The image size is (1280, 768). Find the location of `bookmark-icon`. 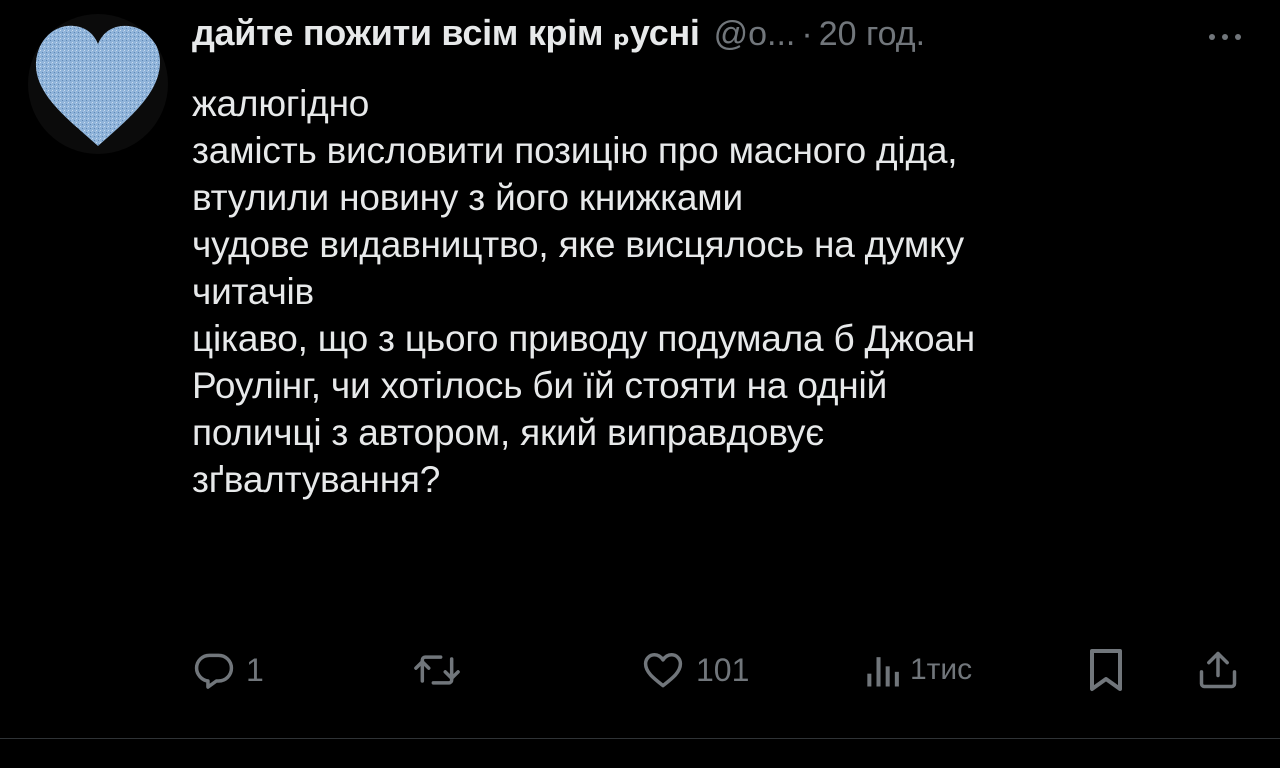

bookmark-icon is located at coordinates (1106, 670).